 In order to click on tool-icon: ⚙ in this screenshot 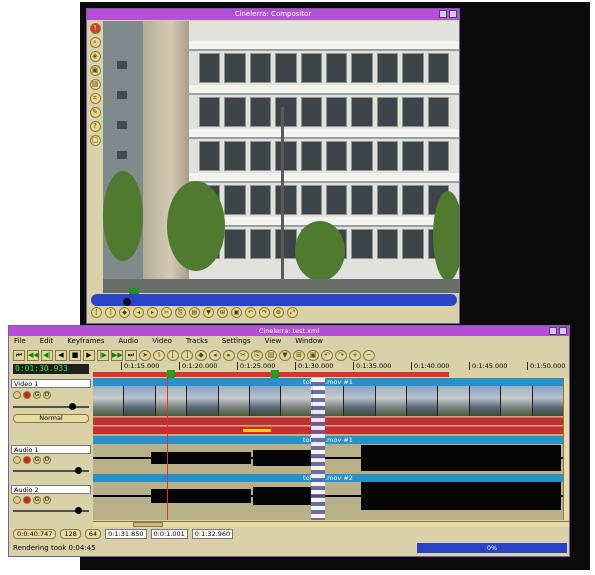, I will do `click(278, 312)`.